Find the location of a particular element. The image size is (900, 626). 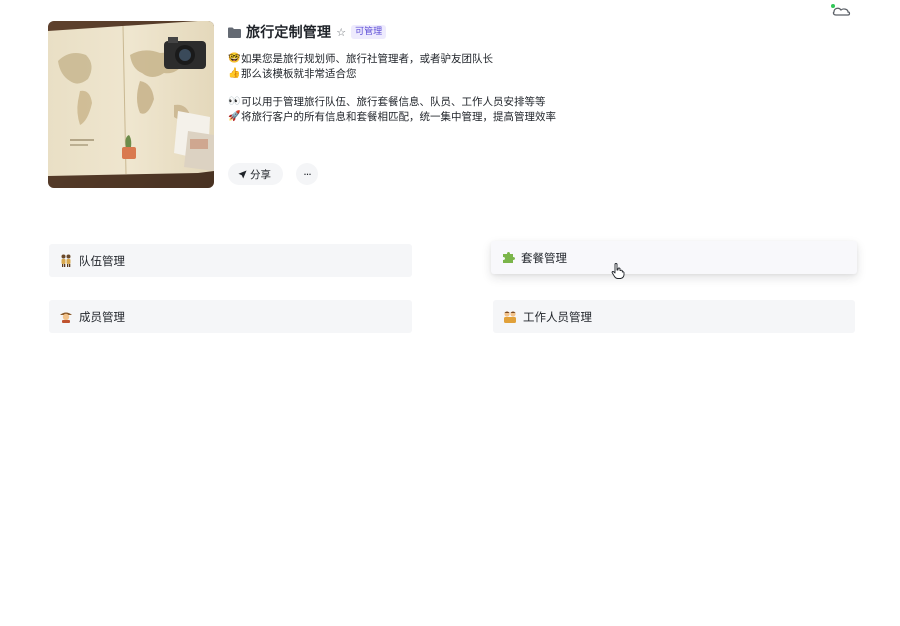

description-text: 那么该模板就非常适合您 is located at coordinates (299, 73).